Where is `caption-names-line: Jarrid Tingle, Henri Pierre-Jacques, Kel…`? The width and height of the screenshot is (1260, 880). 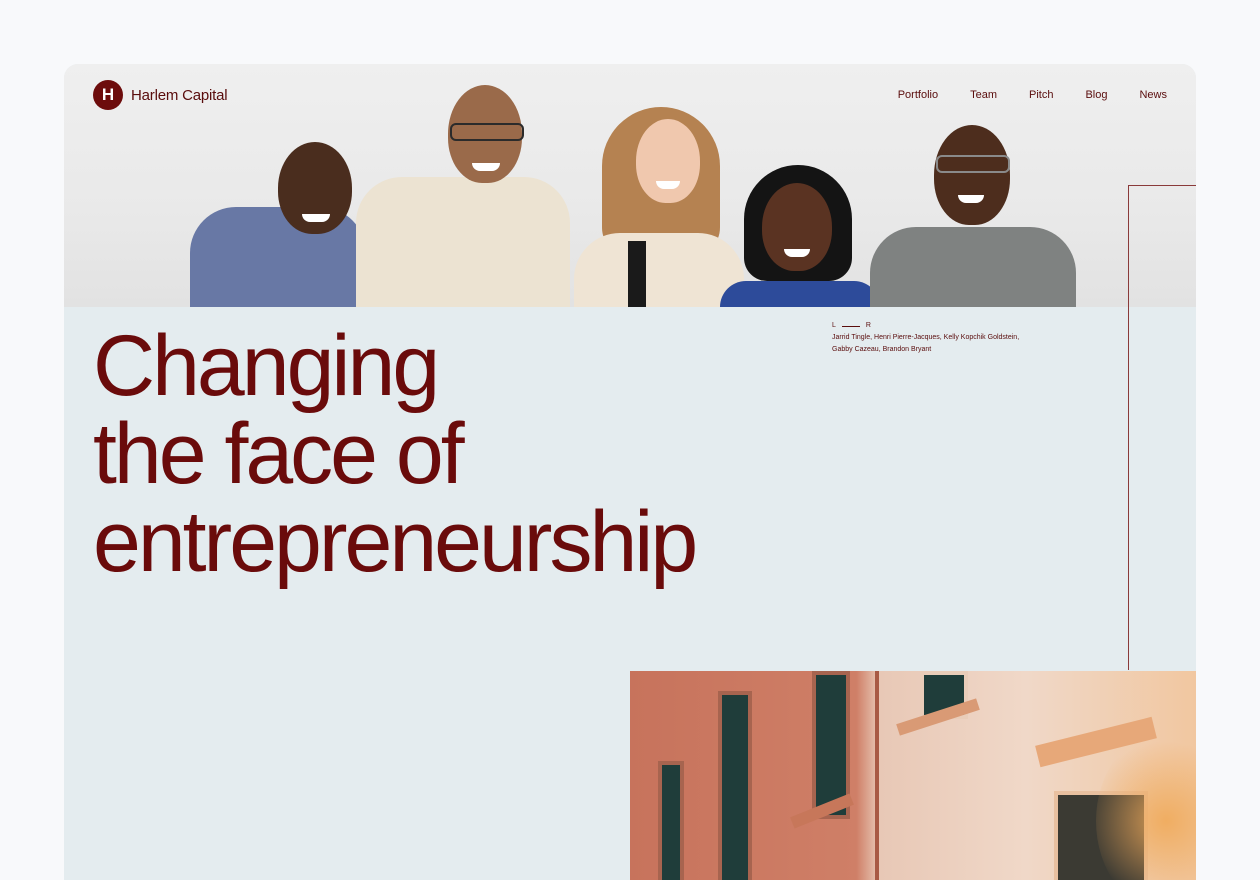 caption-names-line: Jarrid Tingle, Henri Pierre-Jacques, Kel… is located at coordinates (926, 337).